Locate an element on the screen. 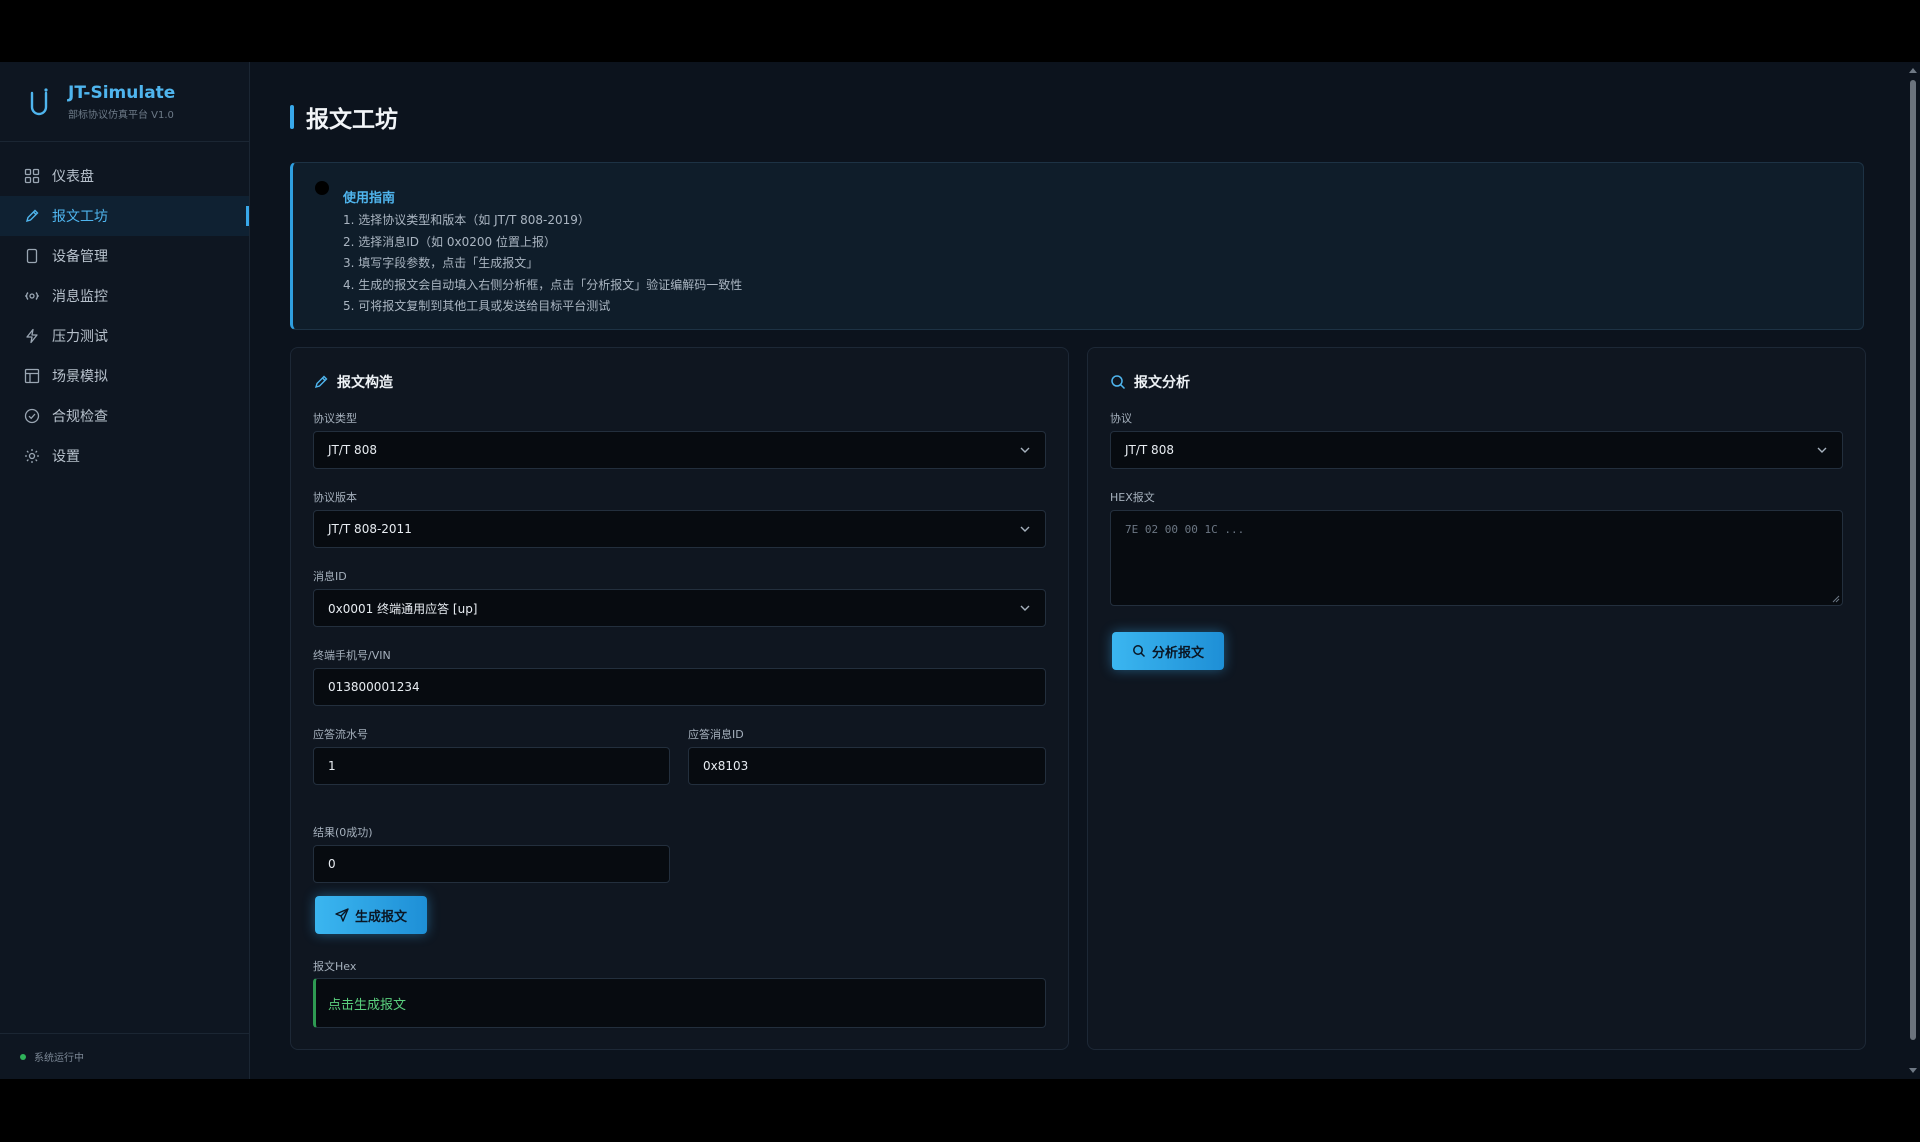 This screenshot has height=1142, width=1920. guide-dot-icon is located at coordinates (322, 188).